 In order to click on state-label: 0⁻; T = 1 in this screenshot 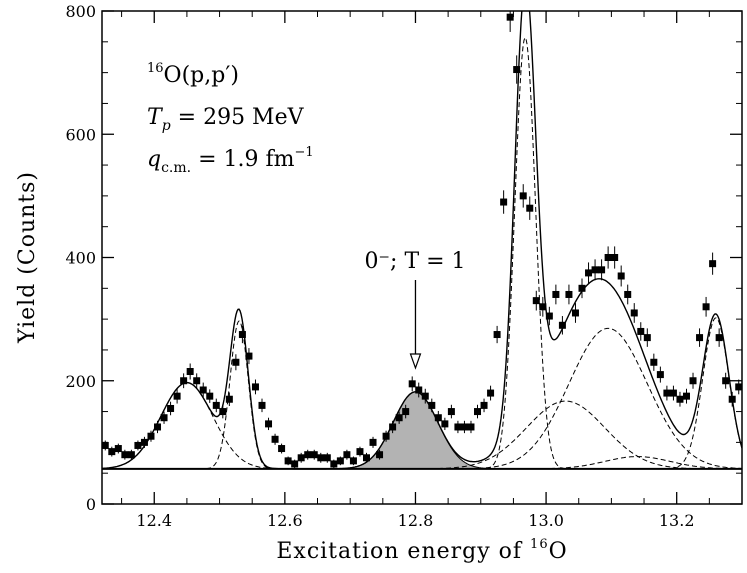, I will do `click(414, 261)`.